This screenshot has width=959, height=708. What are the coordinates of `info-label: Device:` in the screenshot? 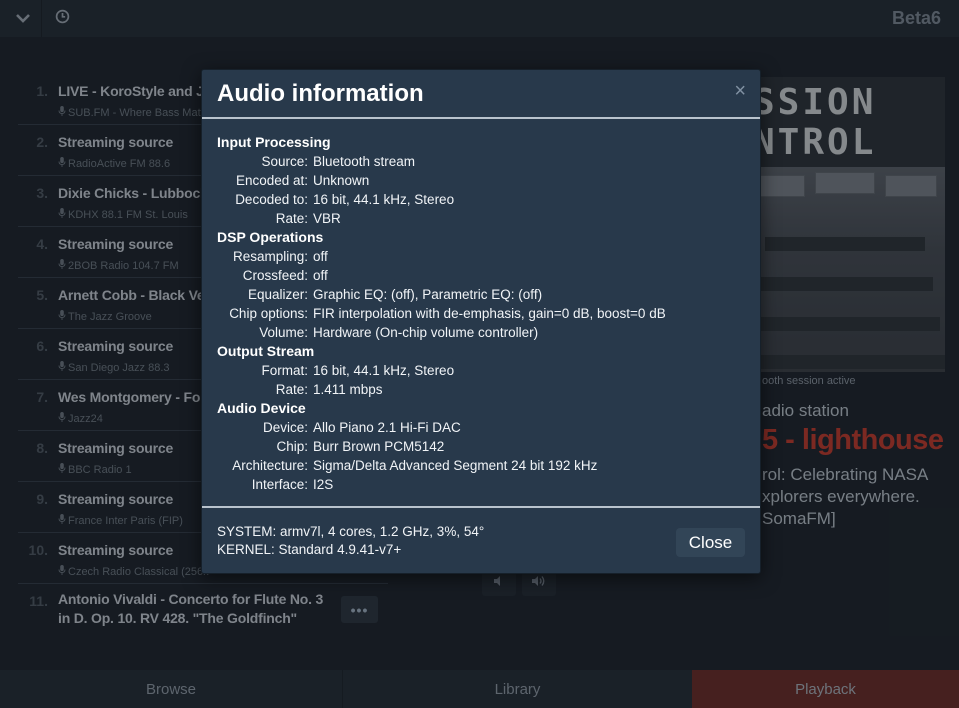 It's located at (285, 427).